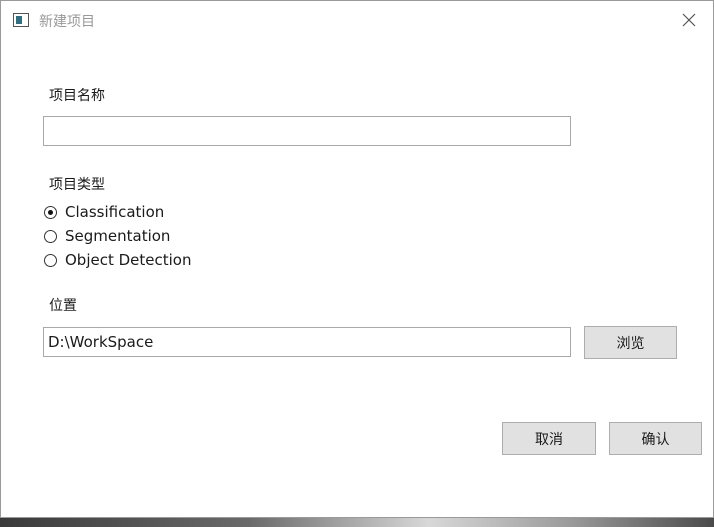 This screenshot has height=527, width=714. What do you see at coordinates (77, 96) in the screenshot?
I see `project-name-label: 项目名称` at bounding box center [77, 96].